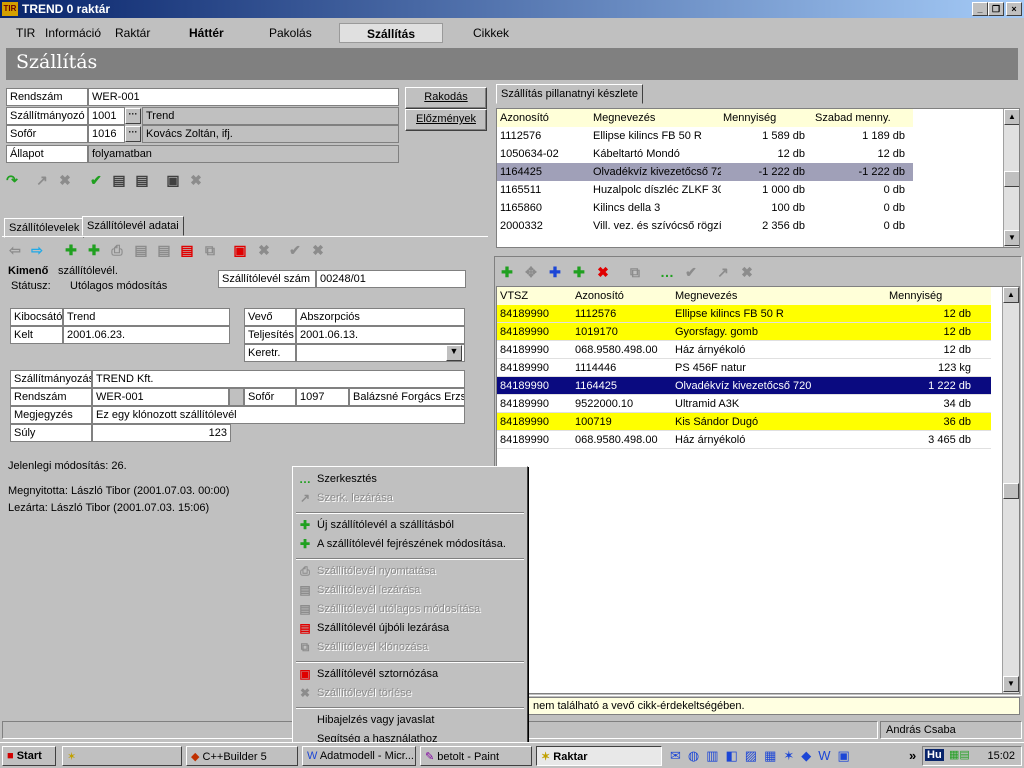  I want to click on sofor-detail-code: 1097, so click(322, 397).